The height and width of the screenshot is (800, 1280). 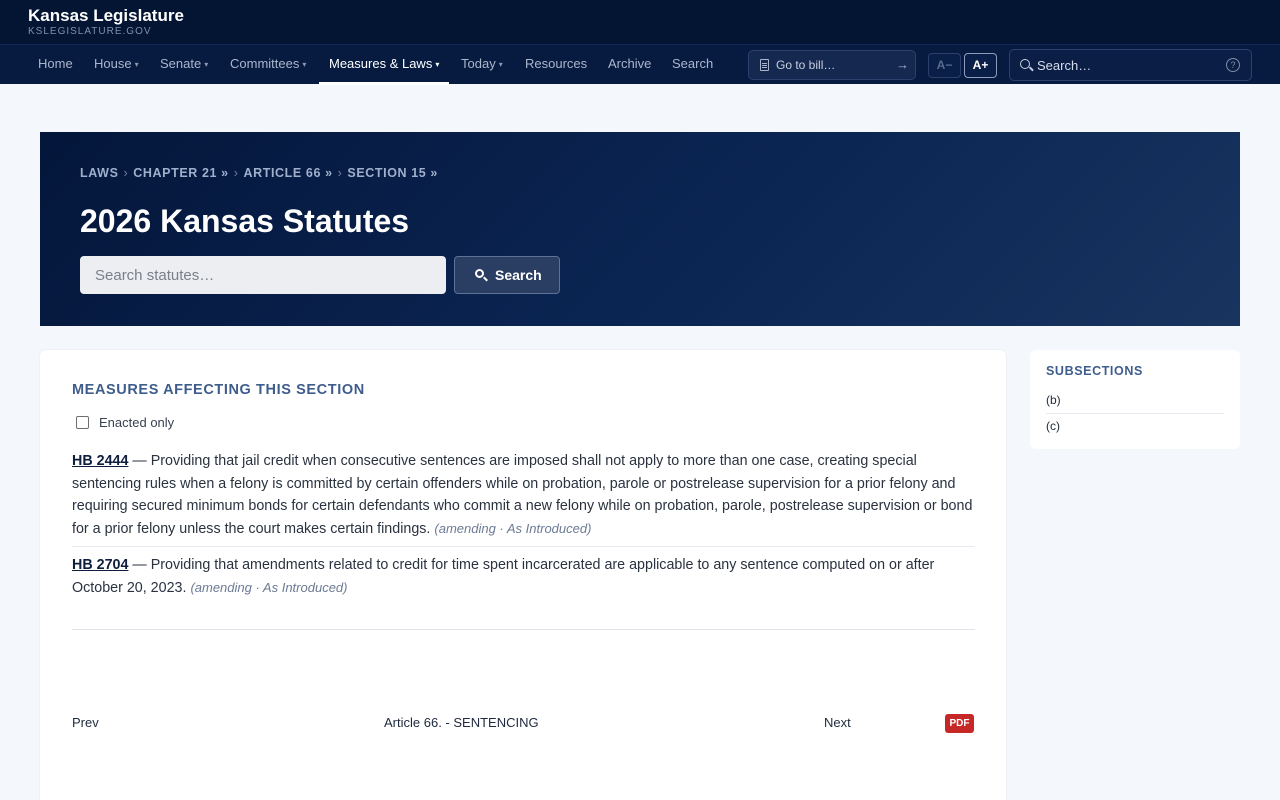 What do you see at coordinates (837, 722) in the screenshot?
I see `next-link: Next` at bounding box center [837, 722].